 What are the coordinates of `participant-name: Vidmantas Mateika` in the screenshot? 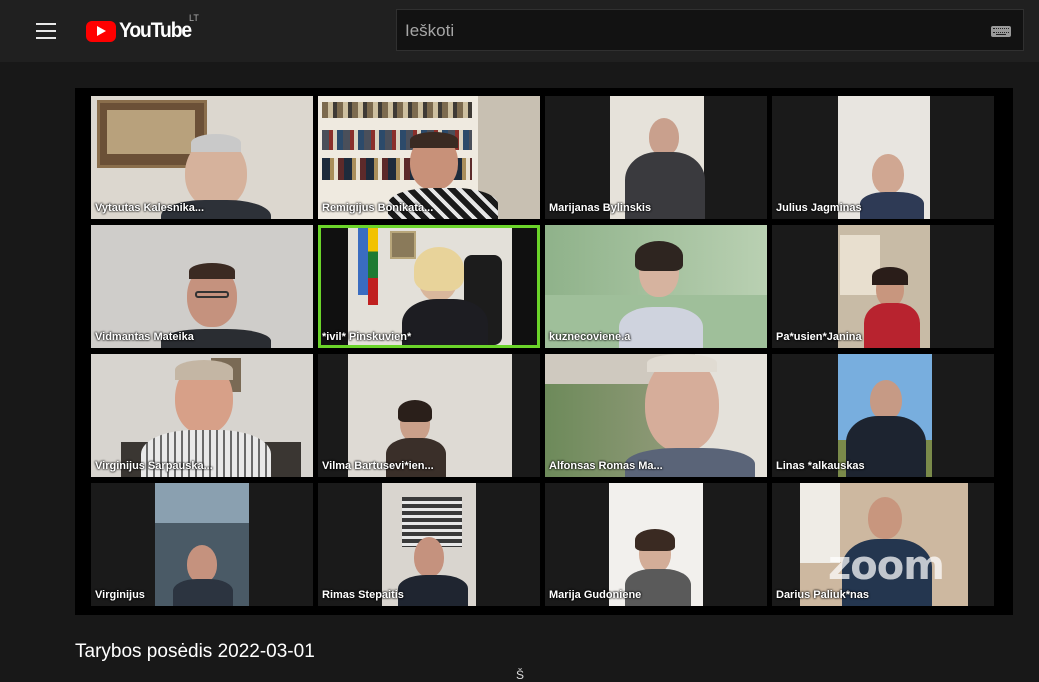 It's located at (144, 337).